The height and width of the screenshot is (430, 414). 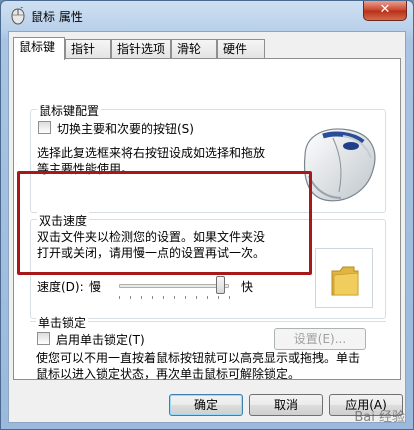 I want to click on click-lock-checkbox, so click(x=43, y=338).